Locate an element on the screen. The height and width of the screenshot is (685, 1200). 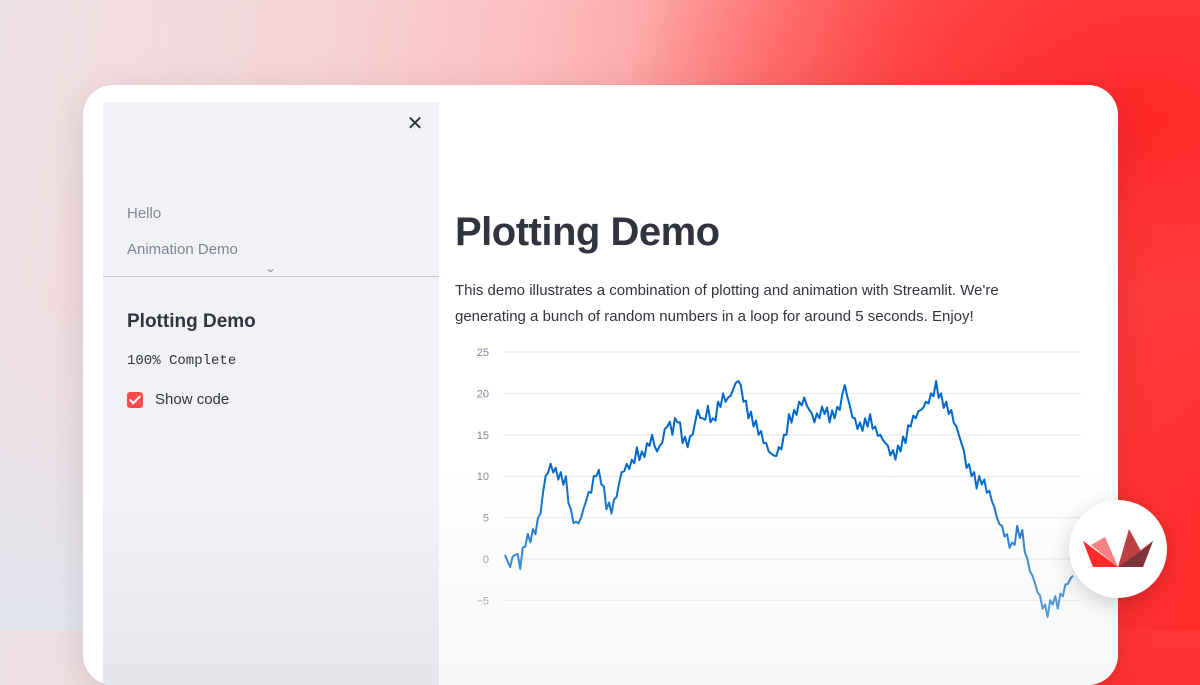
sidebar-item-label: Hello is located at coordinates (144, 213).